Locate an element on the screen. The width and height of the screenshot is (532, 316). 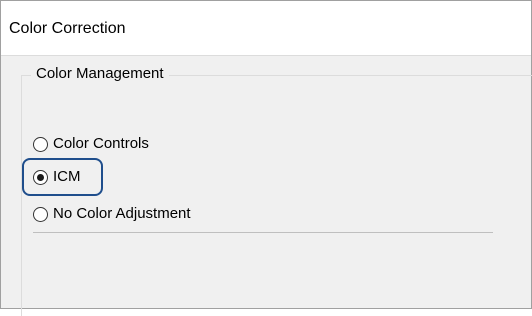
separator-line is located at coordinates (263, 232).